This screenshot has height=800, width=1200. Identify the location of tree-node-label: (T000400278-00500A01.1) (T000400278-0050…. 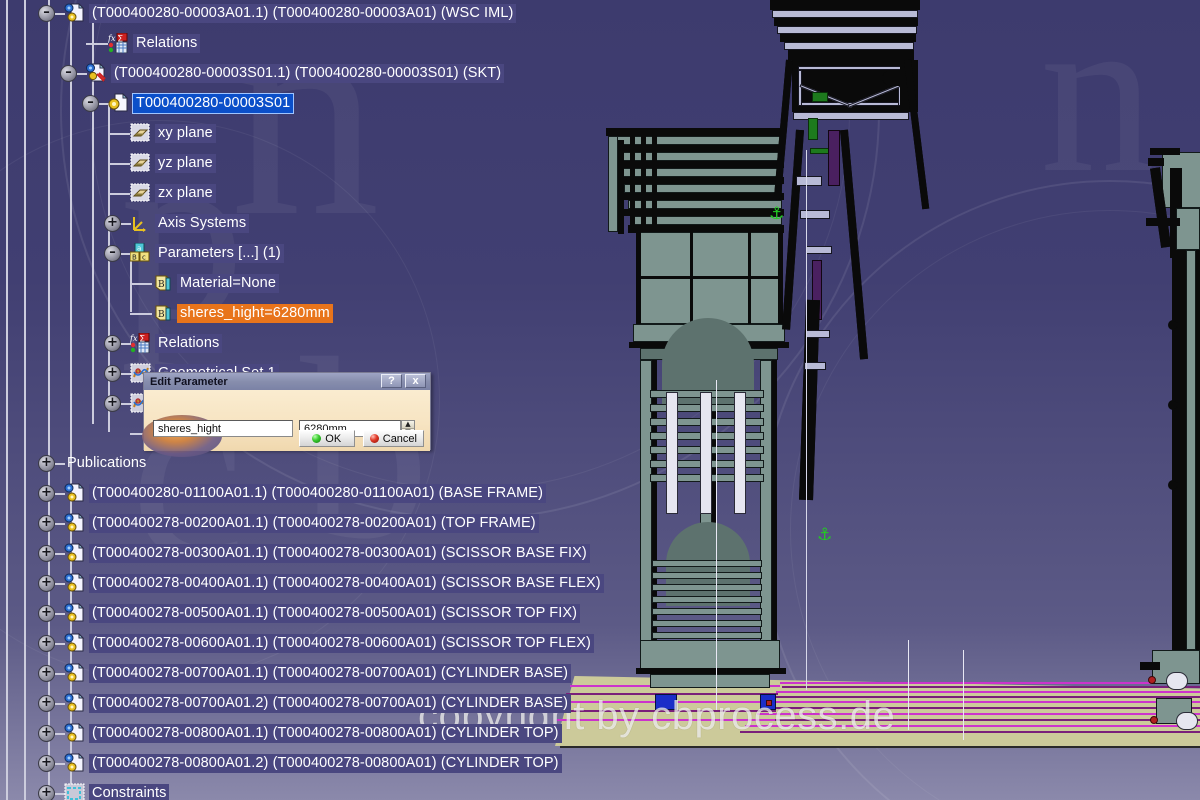
(335, 613).